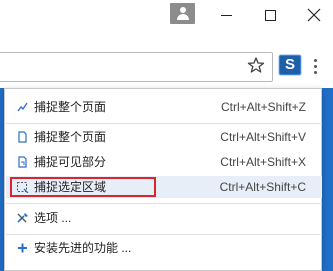 This screenshot has height=271, width=333. What do you see at coordinates (83, 187) in the screenshot?
I see `highlight-annotation-box` at bounding box center [83, 187].